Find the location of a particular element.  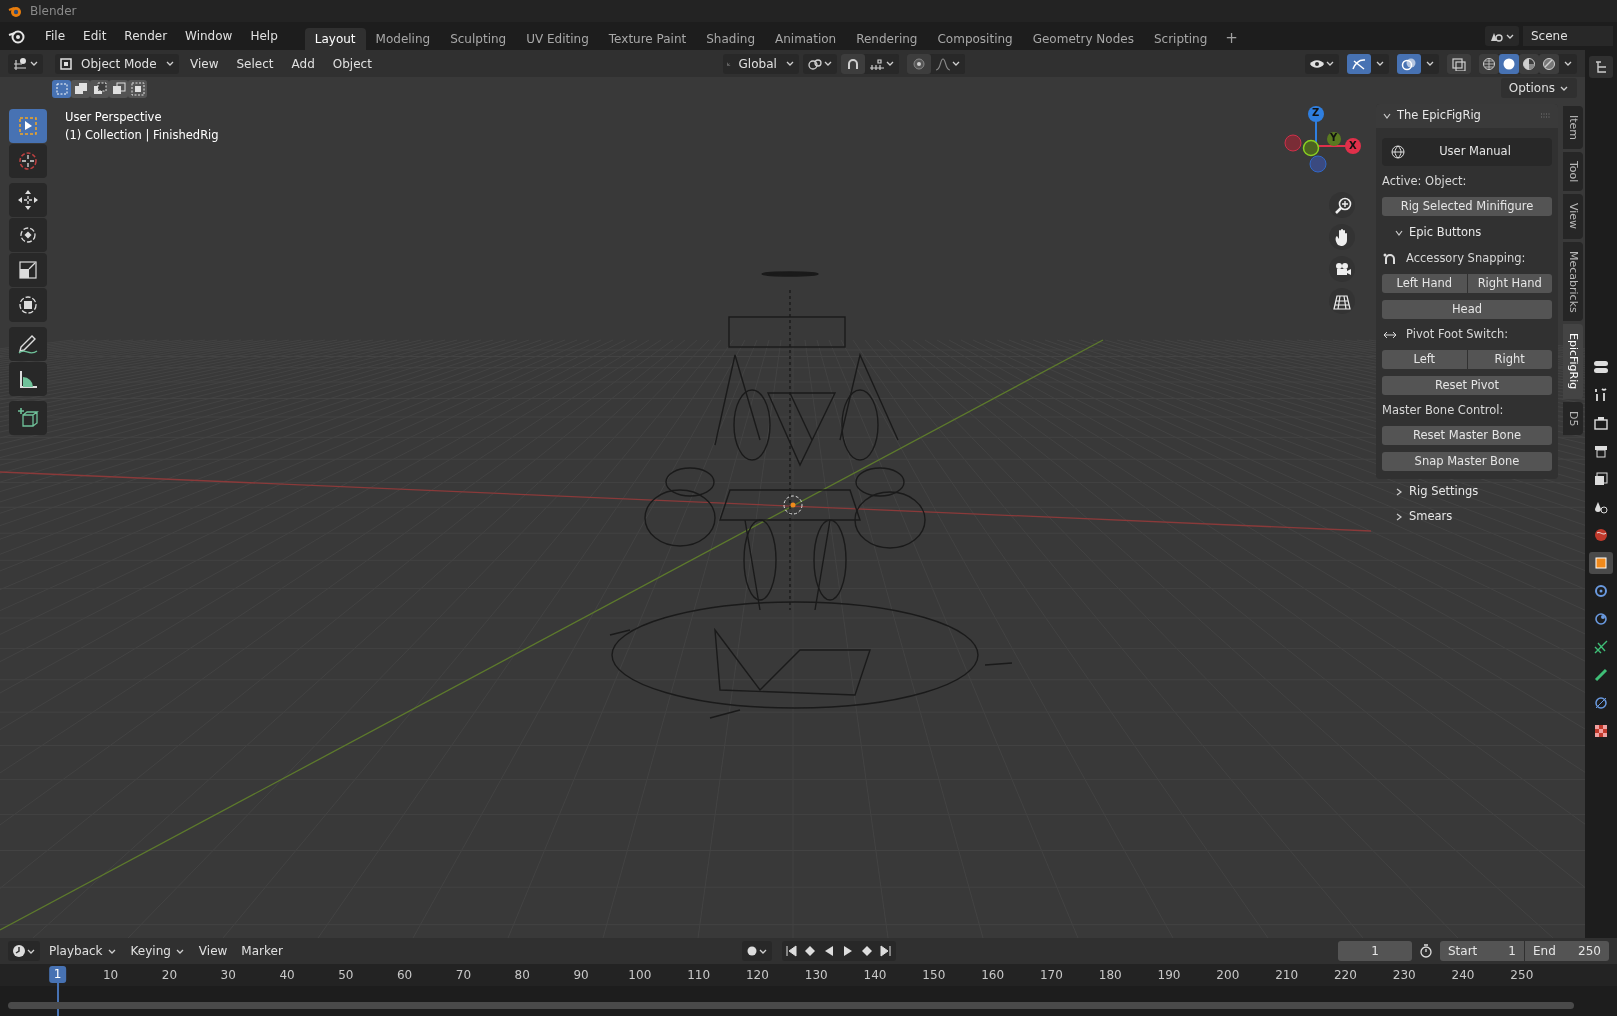

menu-item: Marker is located at coordinates (262, 951).